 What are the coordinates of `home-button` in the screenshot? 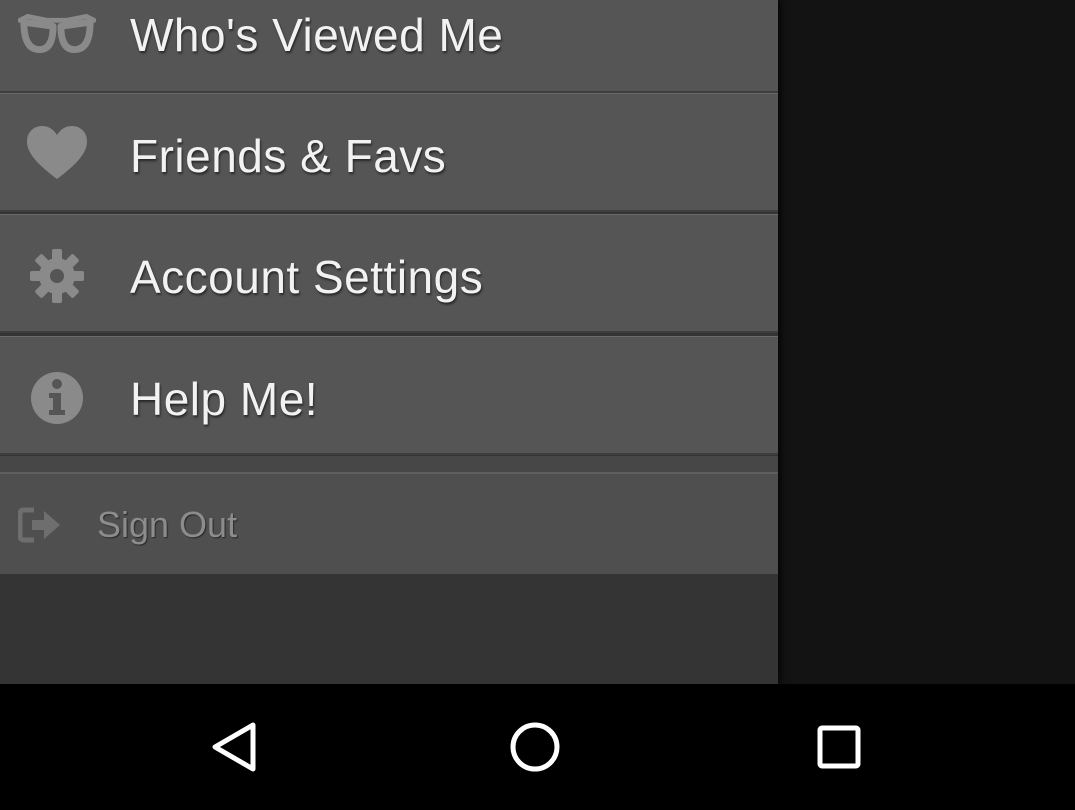 It's located at (535, 747).